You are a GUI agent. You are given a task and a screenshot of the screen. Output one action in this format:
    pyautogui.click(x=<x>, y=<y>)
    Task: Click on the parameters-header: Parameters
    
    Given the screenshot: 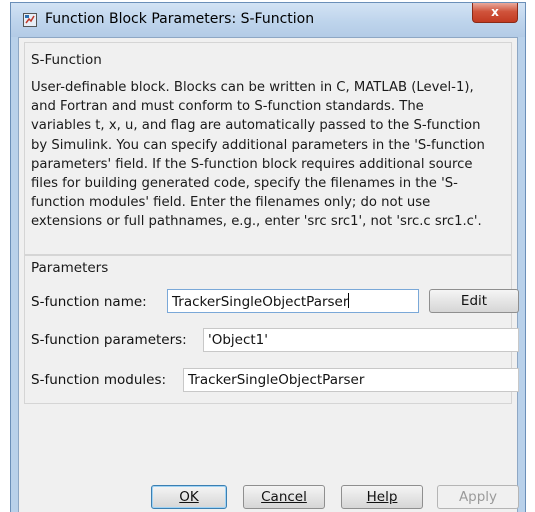 What is the action you would take?
    pyautogui.click(x=70, y=268)
    